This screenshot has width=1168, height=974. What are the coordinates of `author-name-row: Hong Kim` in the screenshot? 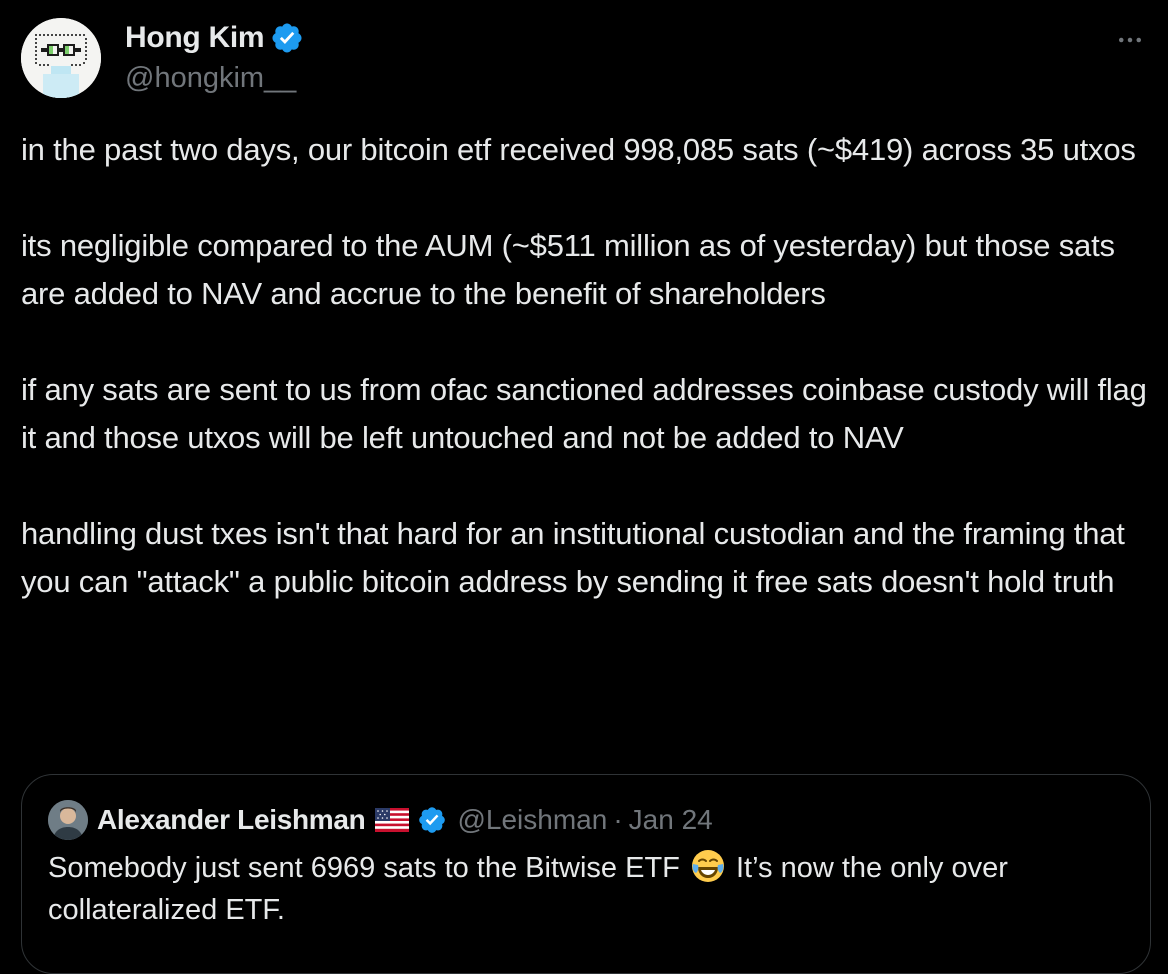 It's located at (214, 38).